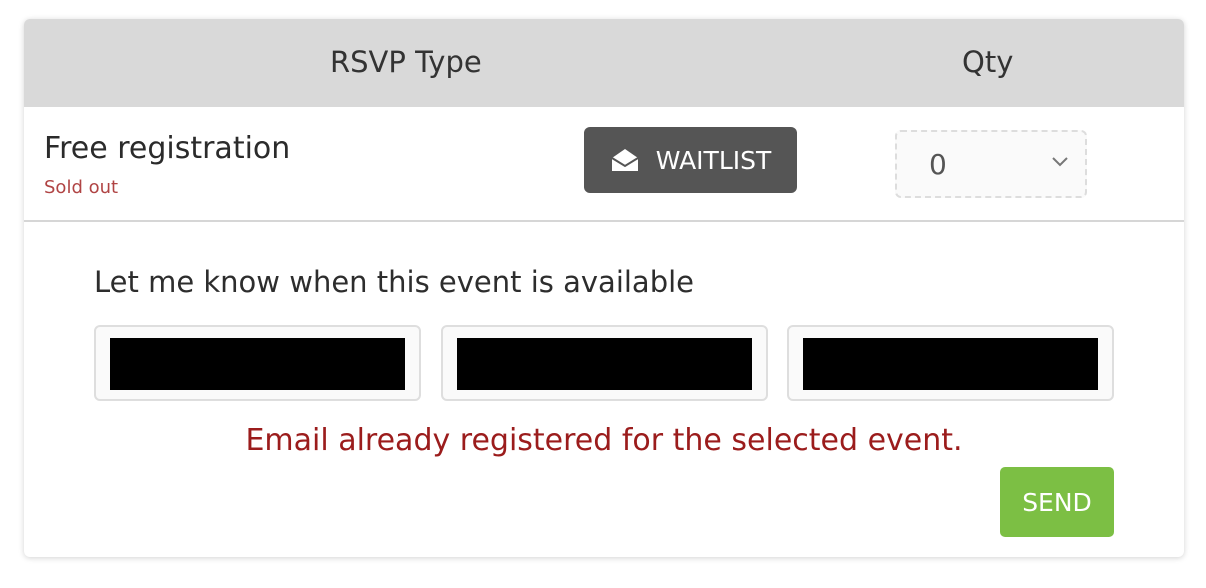 The width and height of the screenshot is (1206, 588). I want to click on last-name-field, so click(604, 363).